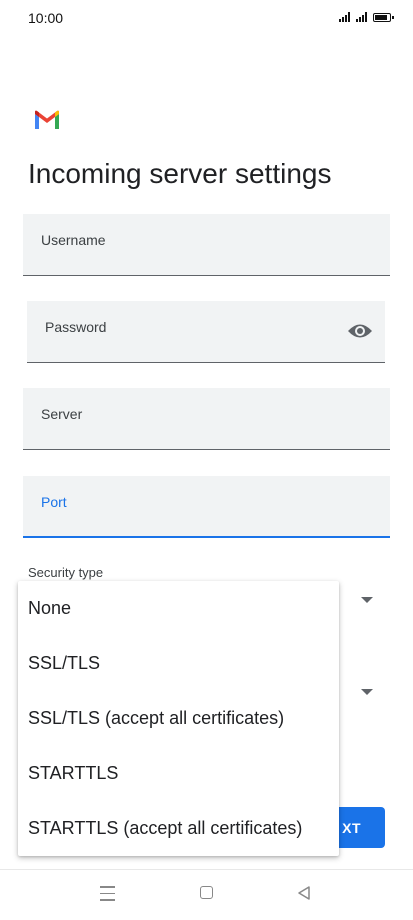 This screenshot has width=413, height=920. Describe the element at coordinates (107, 896) in the screenshot. I see `menu-icon` at that location.